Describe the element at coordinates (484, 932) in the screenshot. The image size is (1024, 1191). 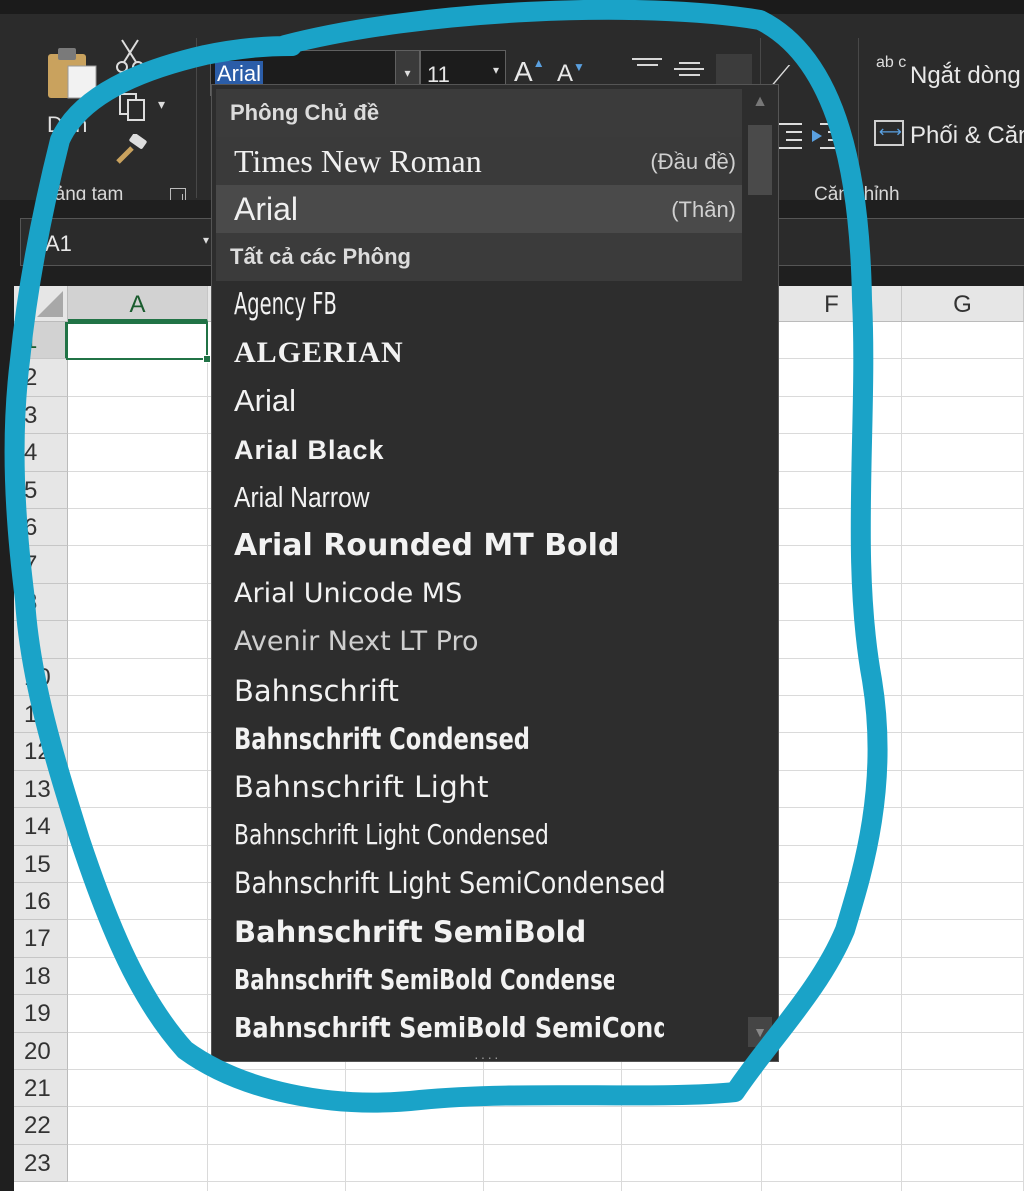
I see `font-item: Bahnschrift SemiBold` at that location.